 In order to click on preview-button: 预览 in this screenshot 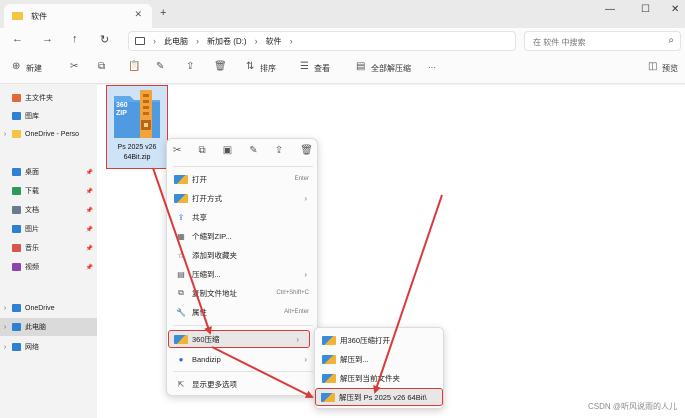, I will do `click(670, 68)`.